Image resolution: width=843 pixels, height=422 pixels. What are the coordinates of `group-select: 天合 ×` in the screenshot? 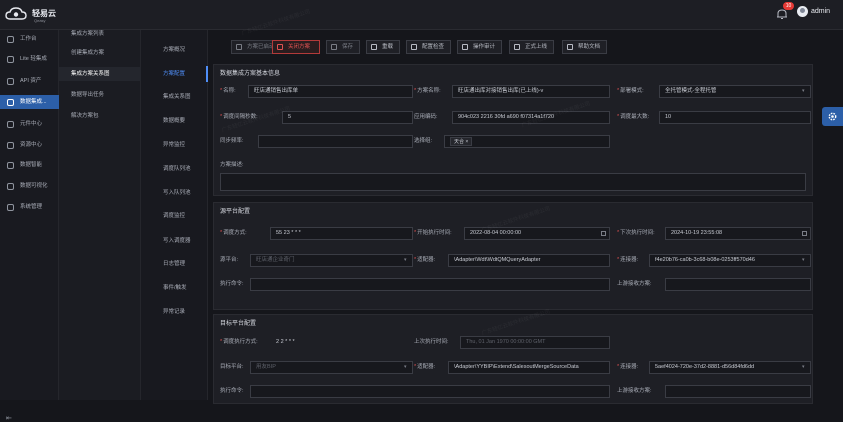 It's located at (527, 141).